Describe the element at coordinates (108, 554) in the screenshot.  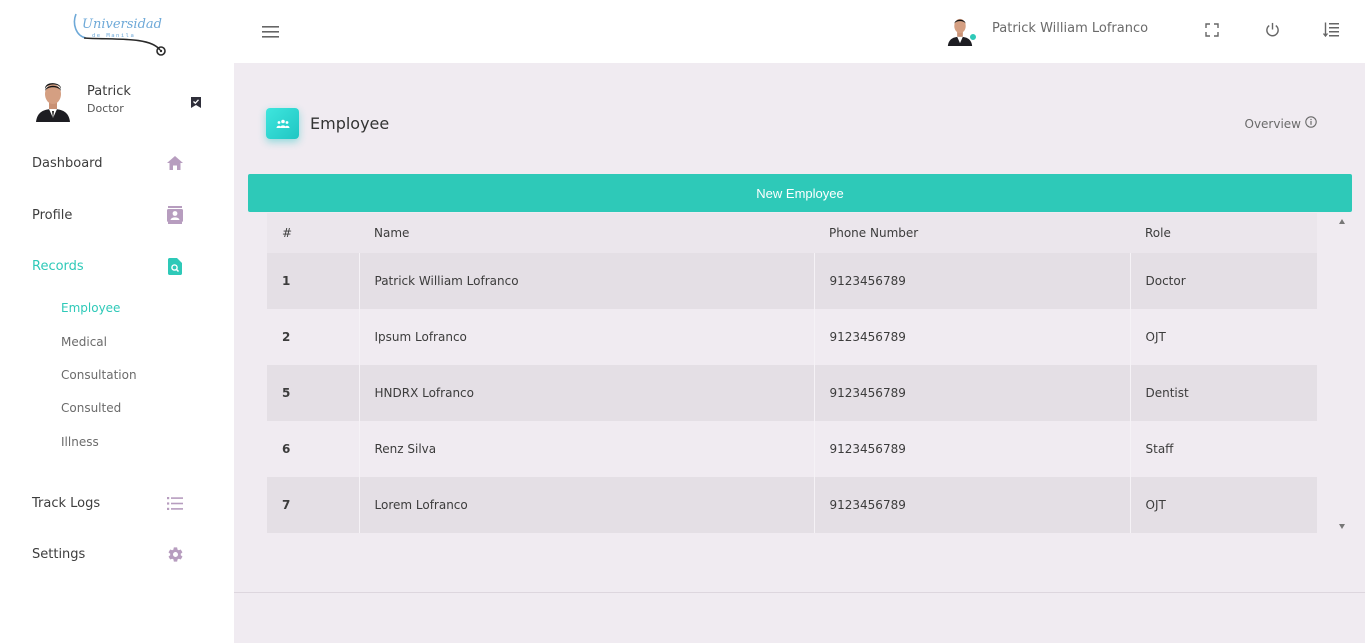
I see `sidebar-item-settings: Settings` at that location.